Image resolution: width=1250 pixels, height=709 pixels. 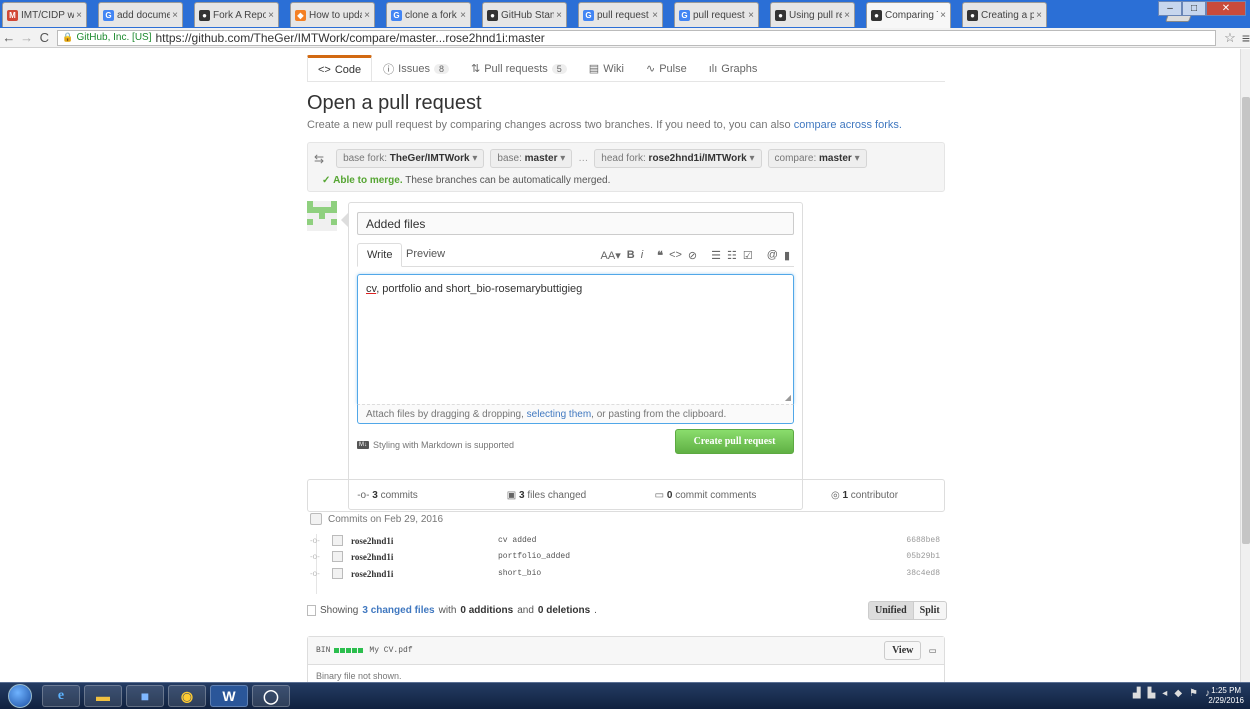 I want to click on page-scrollbar, so click(x=1245, y=365).